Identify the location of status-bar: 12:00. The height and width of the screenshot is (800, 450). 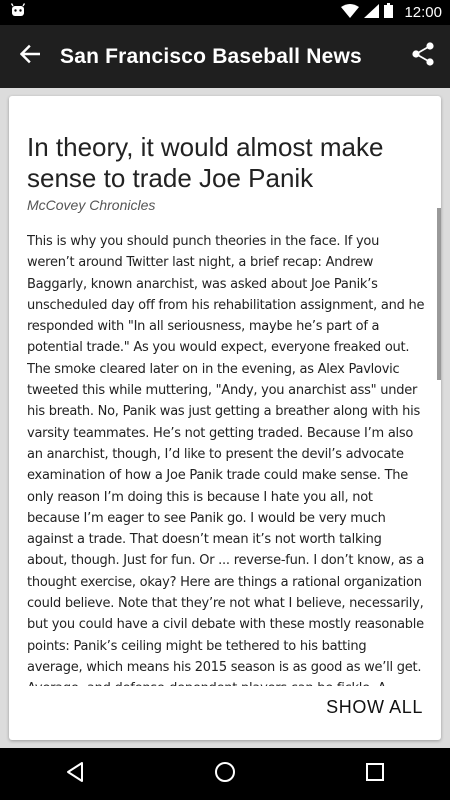
(225, 12).